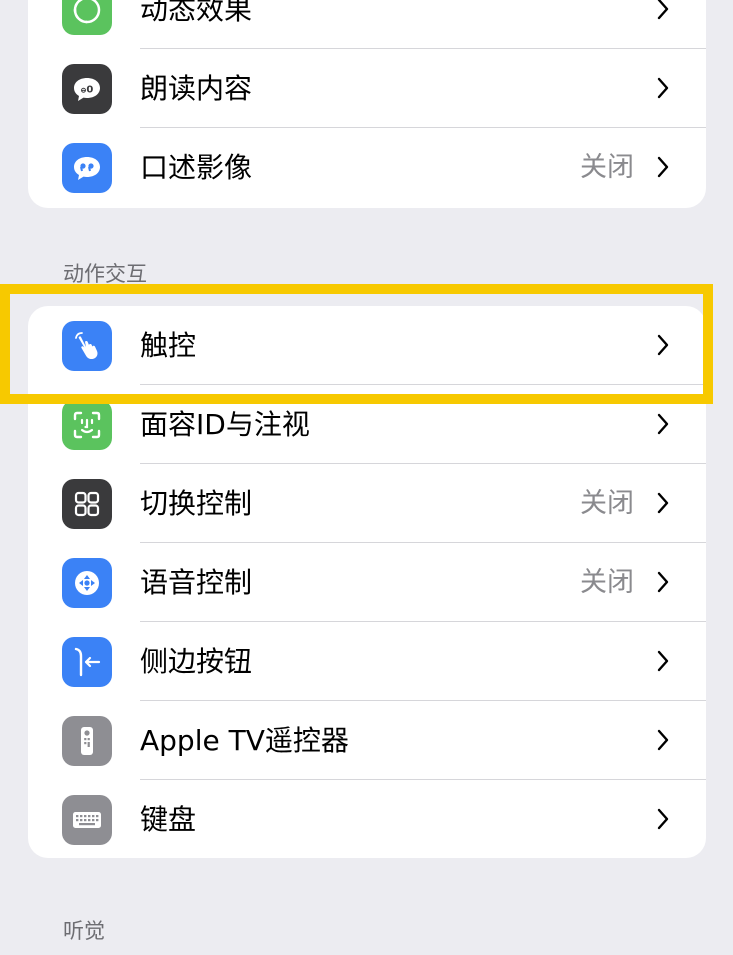  Describe the element at coordinates (367, 88) in the screenshot. I see `spoken-content-row: ဓ0 朗读内容` at that location.